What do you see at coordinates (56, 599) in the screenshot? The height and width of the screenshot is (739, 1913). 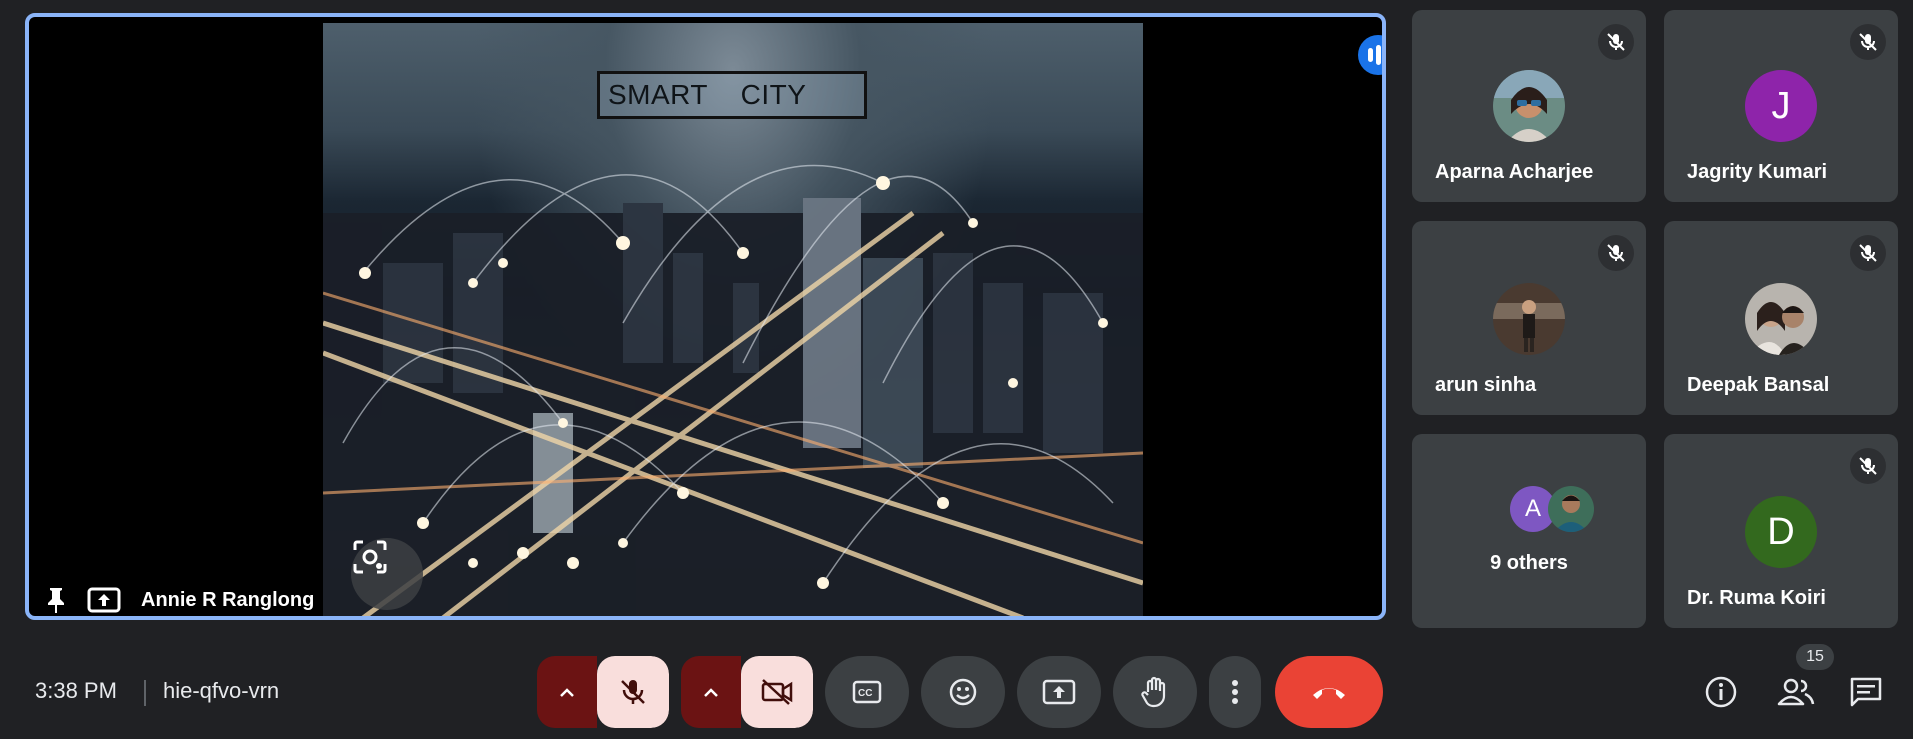 I see `pin-icon` at bounding box center [56, 599].